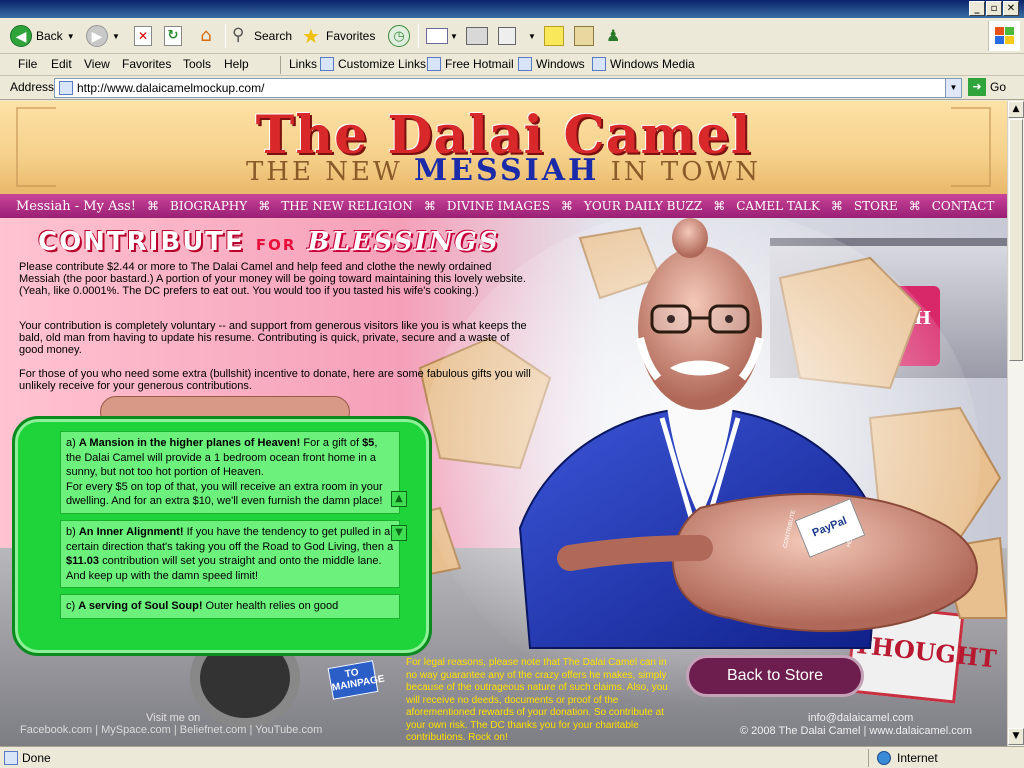 The height and width of the screenshot is (768, 1024). Describe the element at coordinates (876, 206) in the screenshot. I see `nav-store: Store` at that location.